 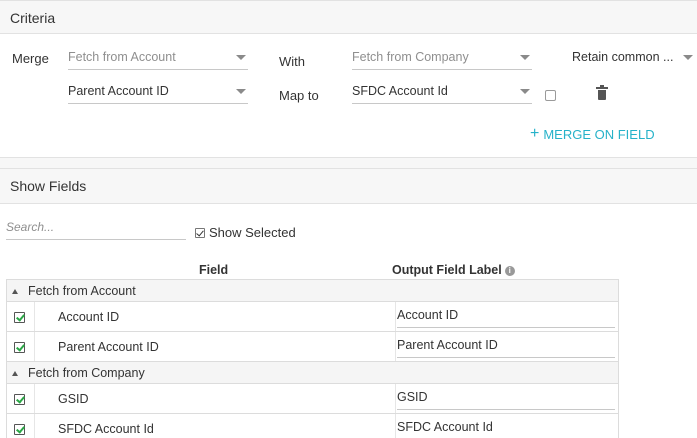 I want to click on trash-icon, so click(x=602, y=93).